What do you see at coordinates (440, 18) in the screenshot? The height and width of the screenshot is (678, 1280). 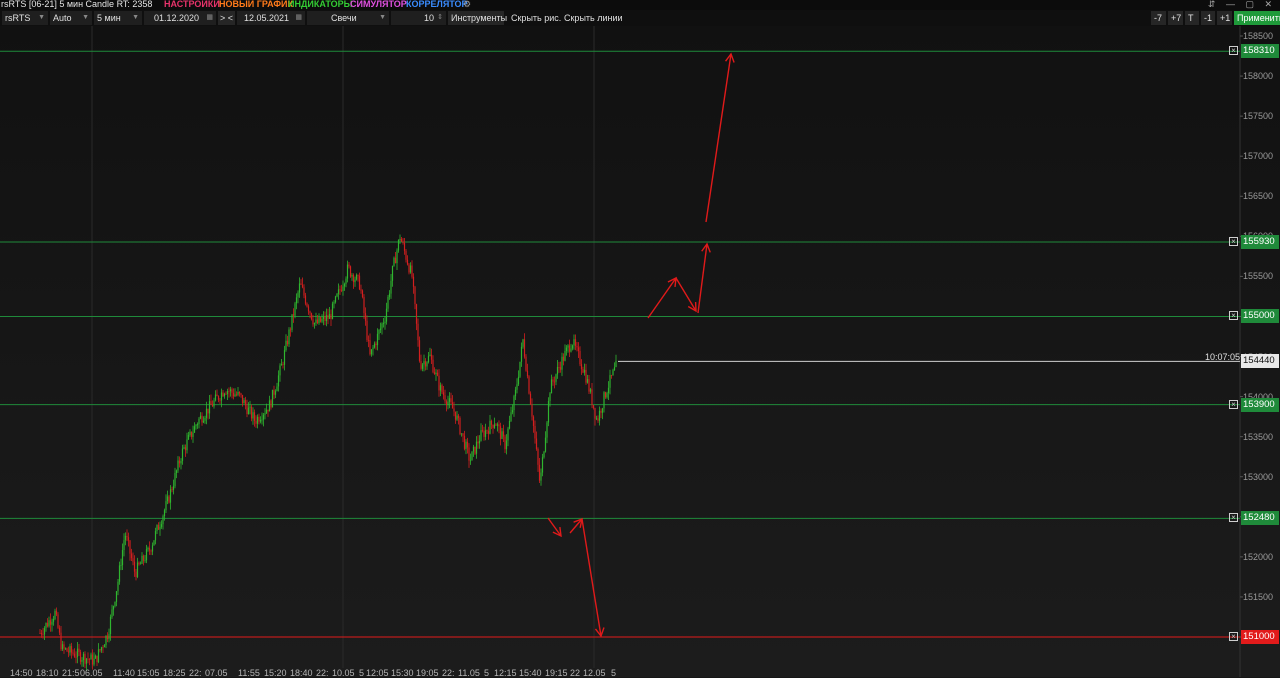 I see `stepper-icon: ⇕` at bounding box center [440, 18].